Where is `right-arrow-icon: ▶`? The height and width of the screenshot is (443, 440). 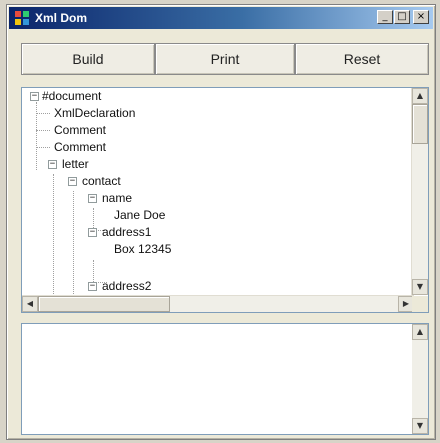 right-arrow-icon: ▶ is located at coordinates (406, 303).